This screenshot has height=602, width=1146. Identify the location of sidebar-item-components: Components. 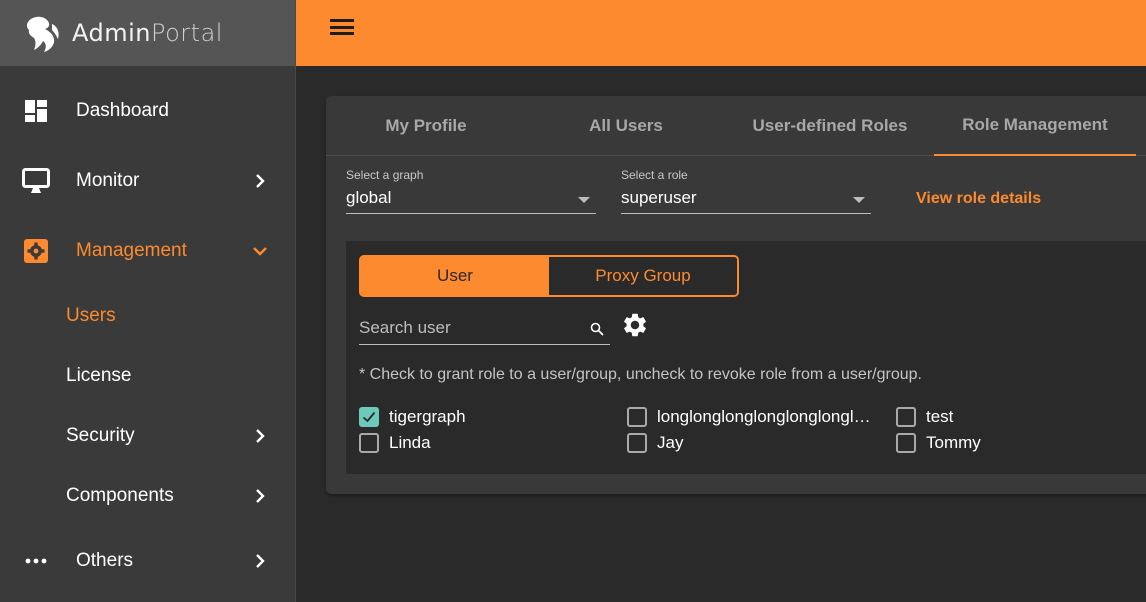
(147, 496).